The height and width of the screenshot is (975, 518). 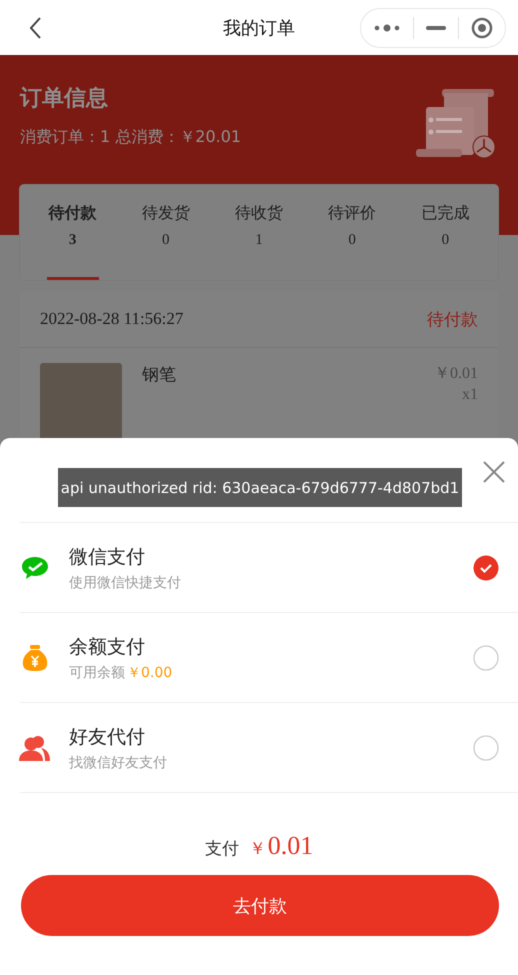 What do you see at coordinates (269, 658) in the screenshot?
I see `payment-option: 余额支付 可用余额￥0.00` at bounding box center [269, 658].